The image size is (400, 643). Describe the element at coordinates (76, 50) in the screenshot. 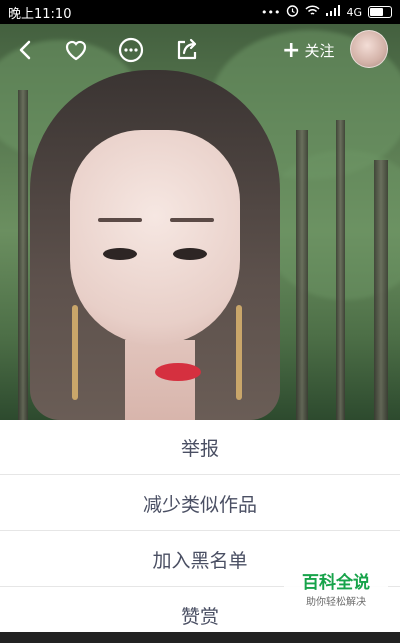

I see `heart-icon` at that location.